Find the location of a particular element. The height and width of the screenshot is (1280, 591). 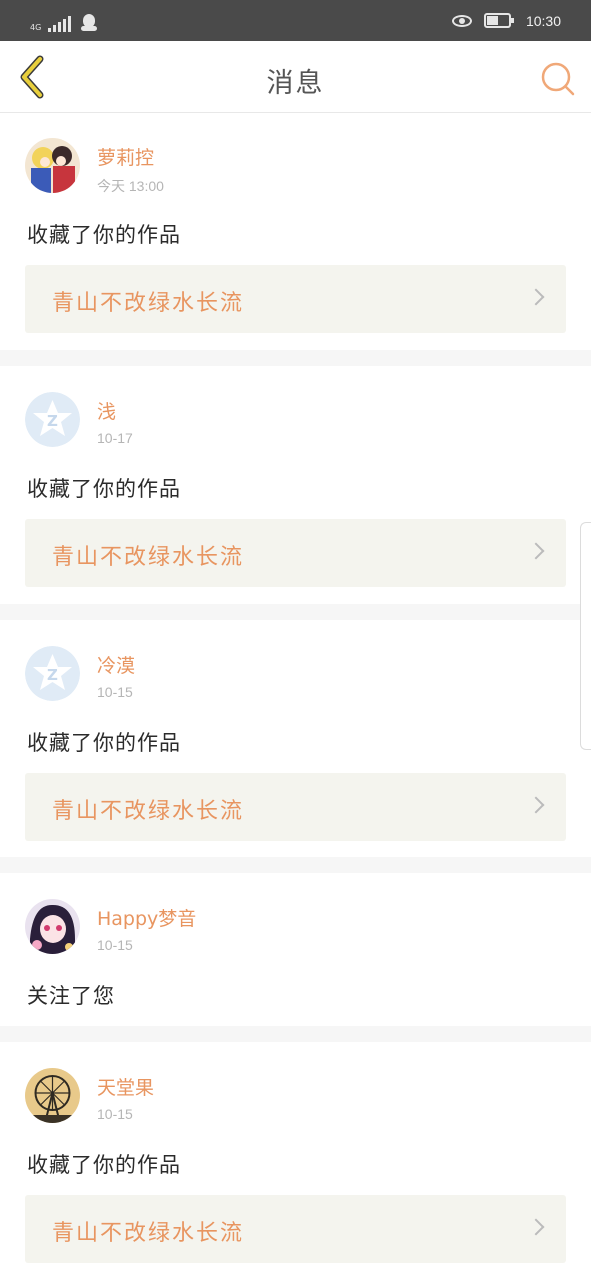

notification-card: Happy梦音 10-15 关注了您 is located at coordinates (295, 949).